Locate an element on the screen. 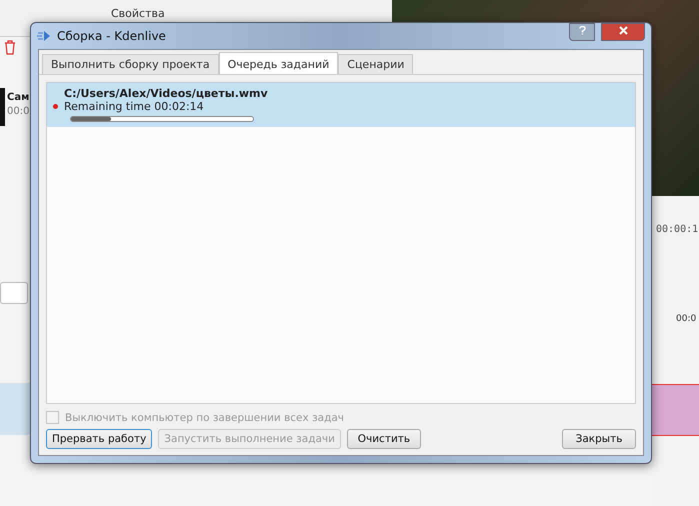 This screenshot has height=506, width=699. help-icon is located at coordinates (582, 30).